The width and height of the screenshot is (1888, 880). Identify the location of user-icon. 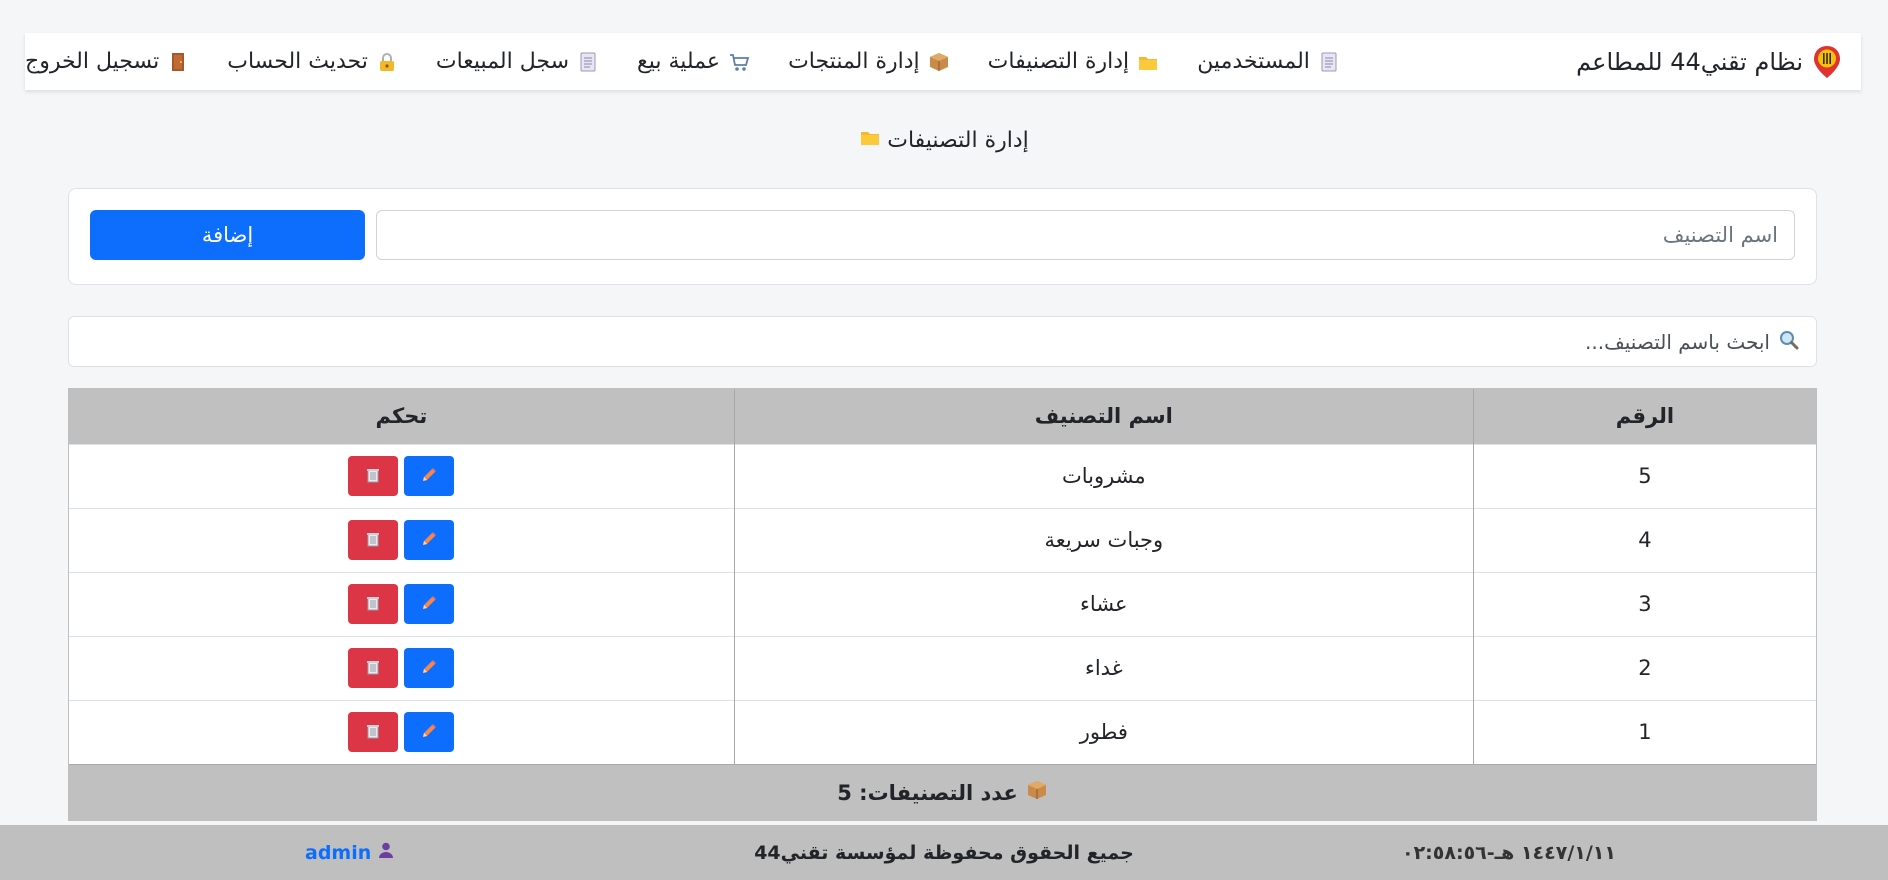
(386, 852).